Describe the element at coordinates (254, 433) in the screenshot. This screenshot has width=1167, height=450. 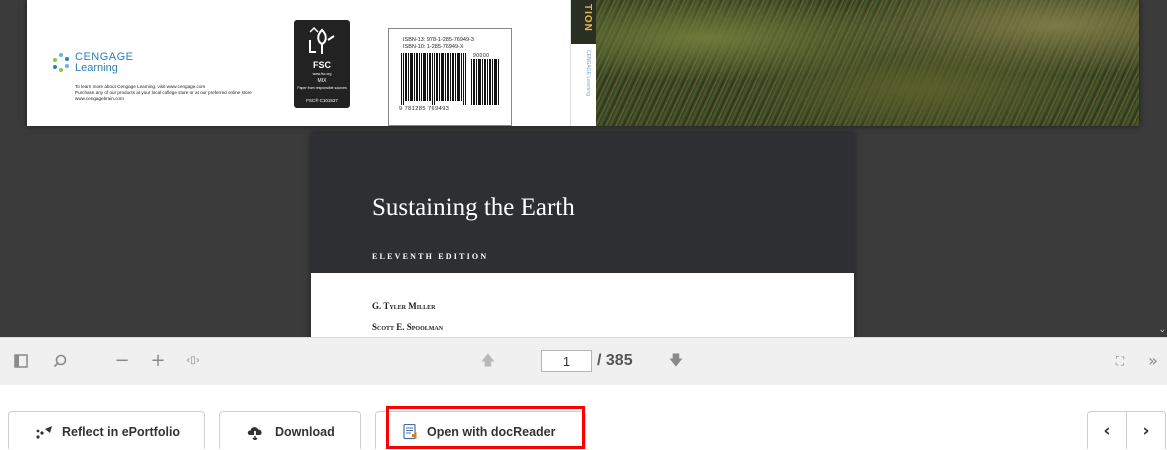
I see `cloud-download-icon` at that location.